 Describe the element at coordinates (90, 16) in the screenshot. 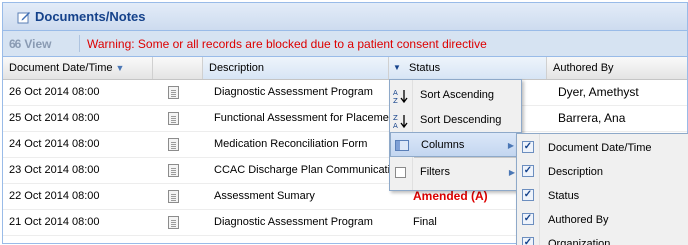

I see `panel-title: Documents/Notes` at that location.